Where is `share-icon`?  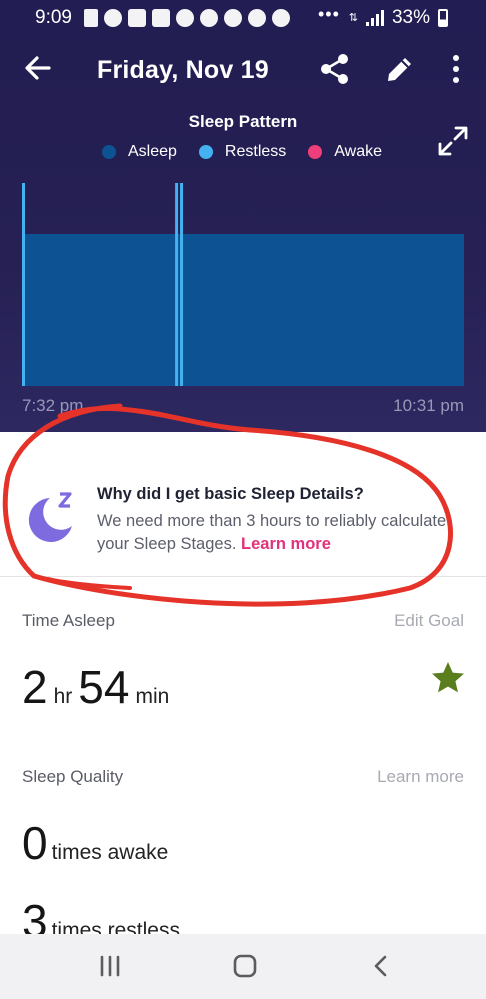 share-icon is located at coordinates (335, 69).